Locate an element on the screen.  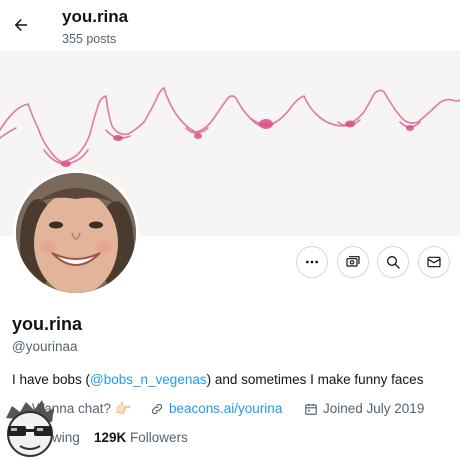
joined-date: Joined July 2019 is located at coordinates (374, 408).